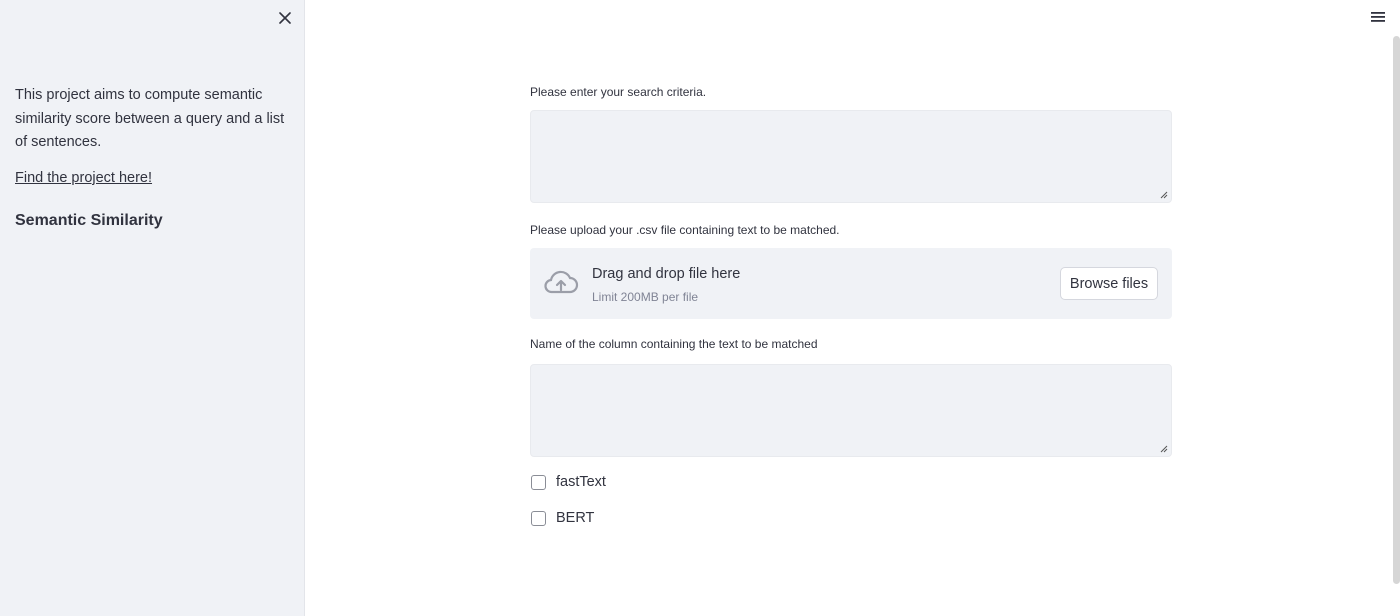 This screenshot has width=1400, height=616. I want to click on close-sidebar-button, so click(285, 18).